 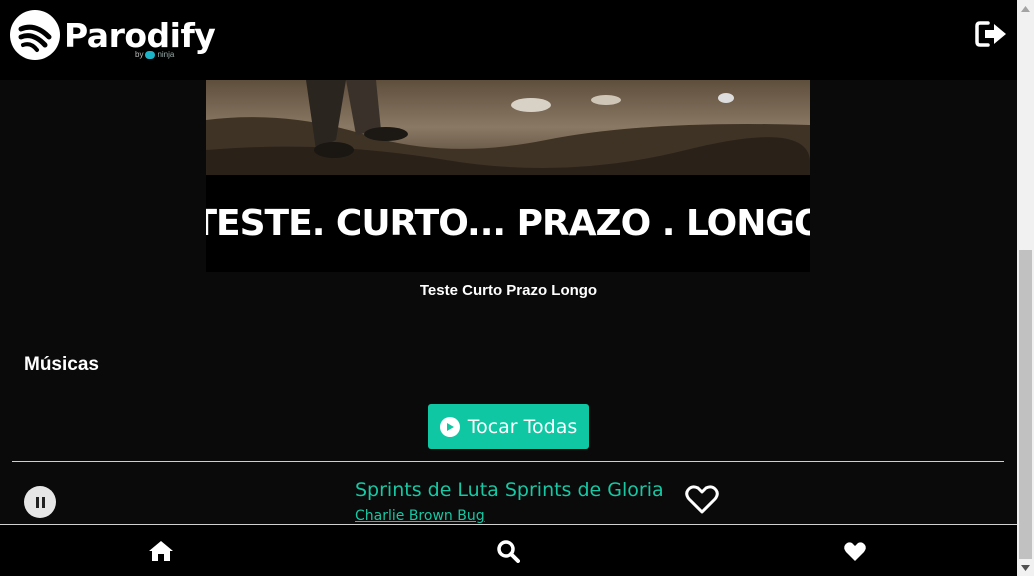 What do you see at coordinates (1025, 567) in the screenshot?
I see `scroll-down-arrow-icon` at bounding box center [1025, 567].